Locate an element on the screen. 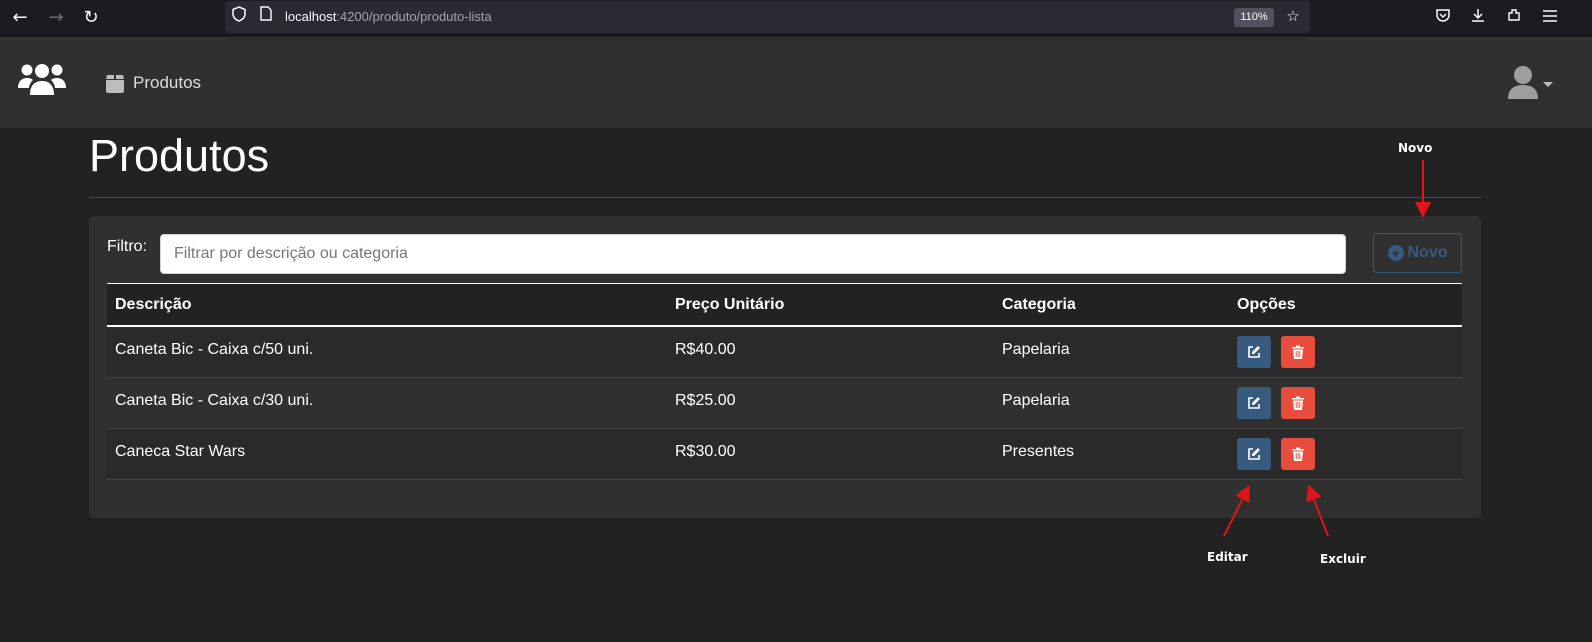 The height and width of the screenshot is (642, 1592). url-text: localhost:4200/produto/produto-lista is located at coordinates (388, 16).